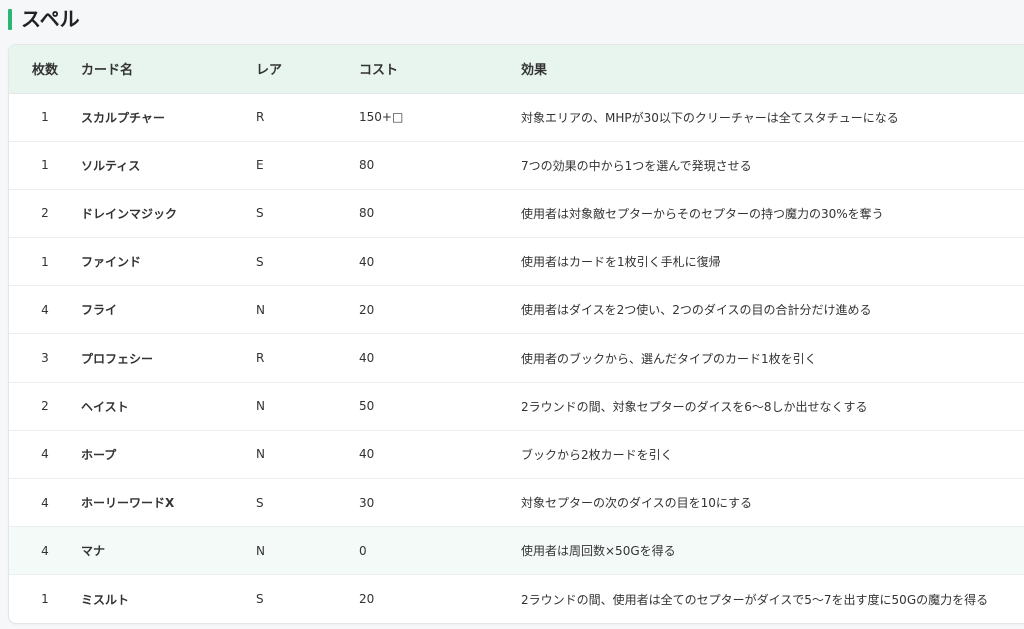  I want to click on table-header-row: 枚数 カード名 レア コスト 効果, so click(516, 69).